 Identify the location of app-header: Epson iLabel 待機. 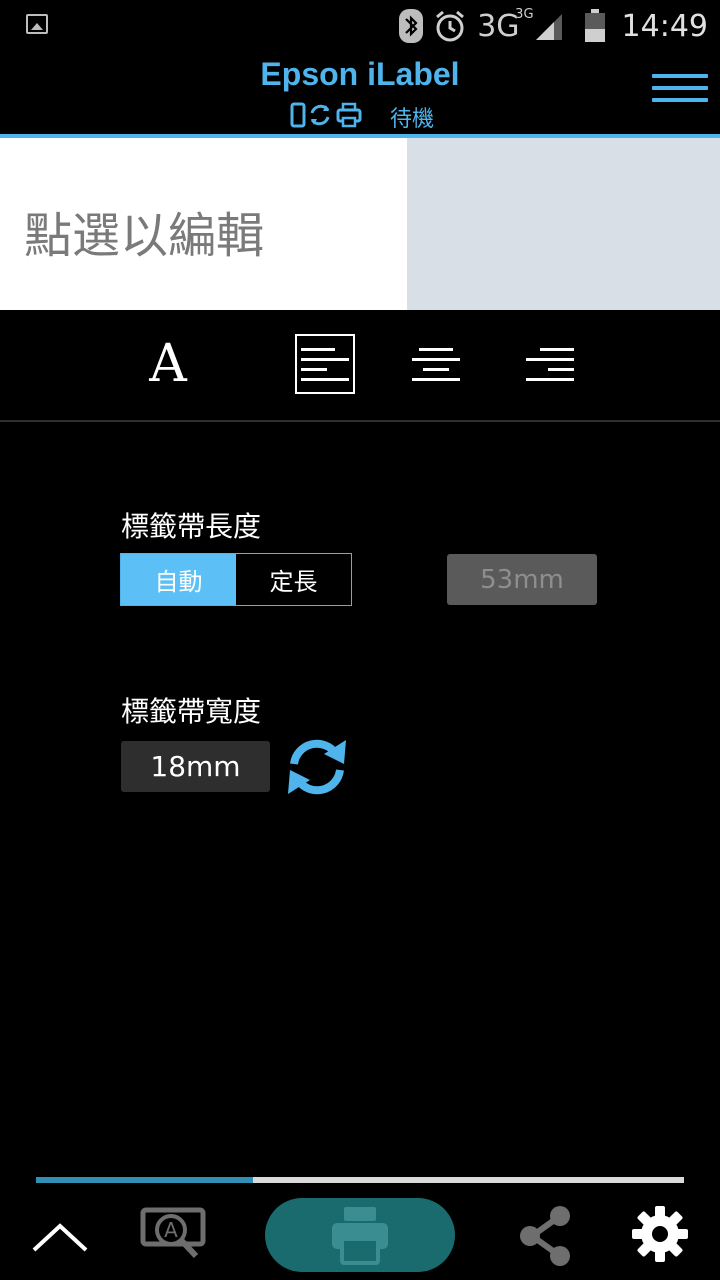
(360, 93).